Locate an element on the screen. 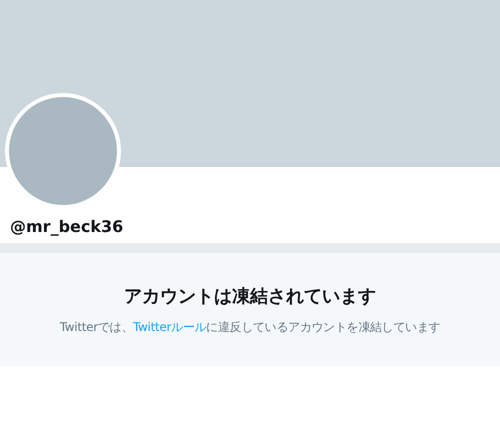 The height and width of the screenshot is (443, 500). notice-title: アカウントは凍結されています is located at coordinates (250, 297).